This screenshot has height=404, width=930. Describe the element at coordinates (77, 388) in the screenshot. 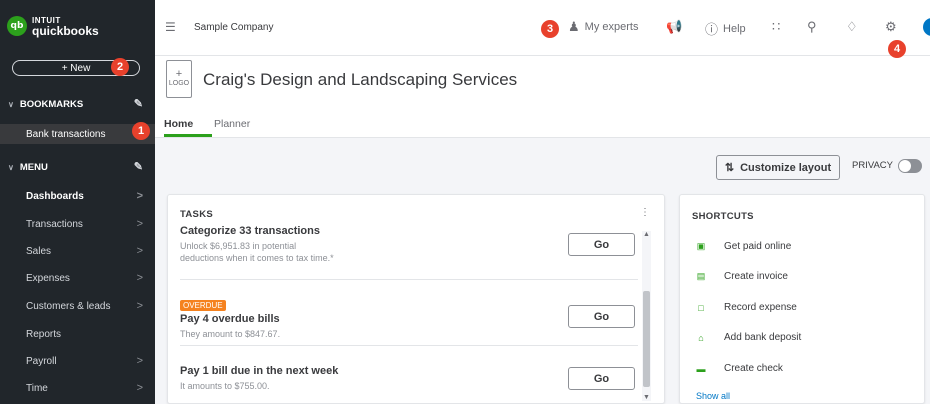

I see `sidebar-item-time: Time >` at that location.